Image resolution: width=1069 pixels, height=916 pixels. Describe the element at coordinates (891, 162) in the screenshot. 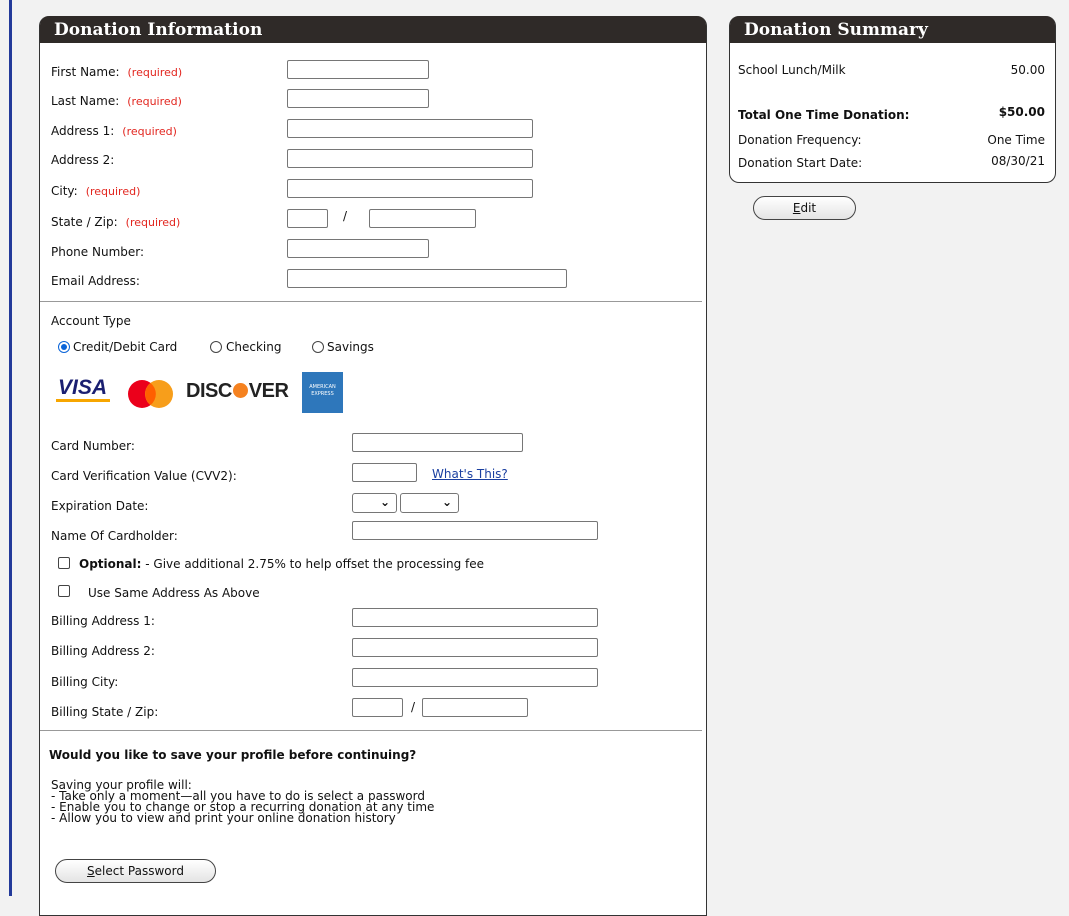

I see `summary-start-date-row: Donation Start Date: 08/30/21` at that location.